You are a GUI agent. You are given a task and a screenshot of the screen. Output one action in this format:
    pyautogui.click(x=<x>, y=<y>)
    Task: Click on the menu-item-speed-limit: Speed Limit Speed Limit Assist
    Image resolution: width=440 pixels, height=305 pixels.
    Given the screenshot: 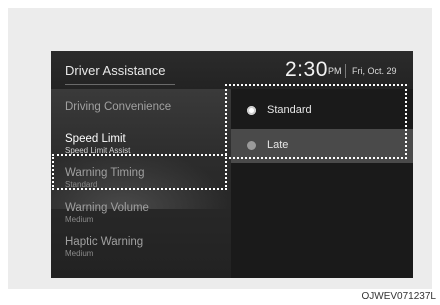 What is the action you would take?
    pyautogui.click(x=97, y=144)
    